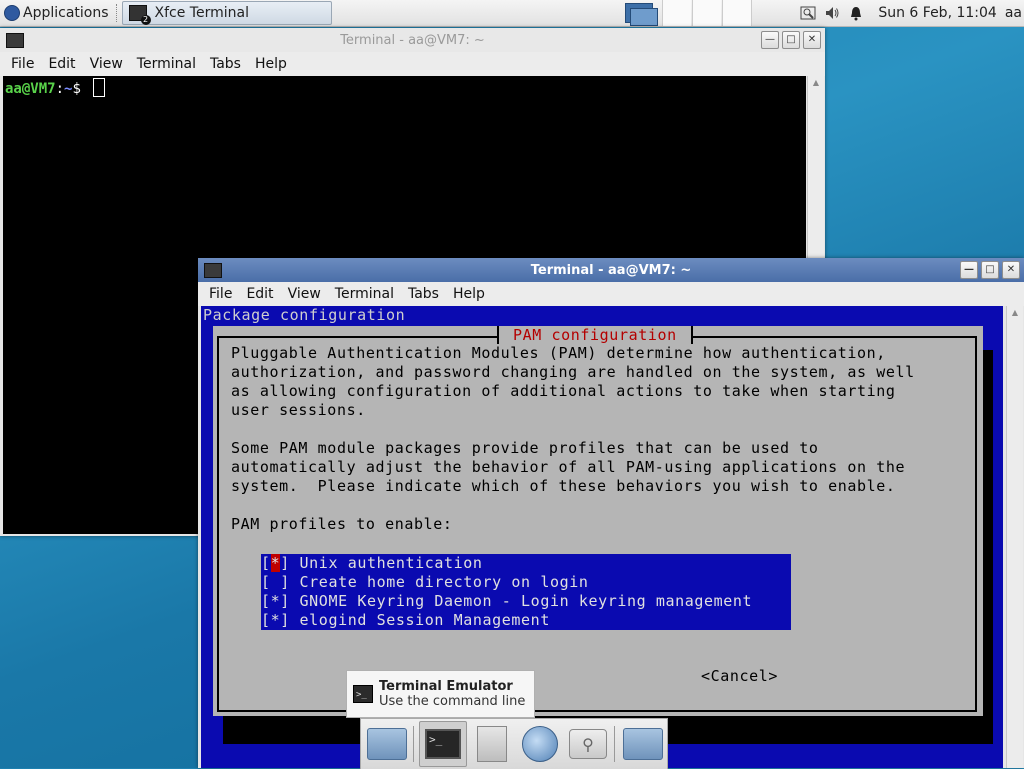  I want to click on vertical-scrollbar: ▲, so click(1014, 537).